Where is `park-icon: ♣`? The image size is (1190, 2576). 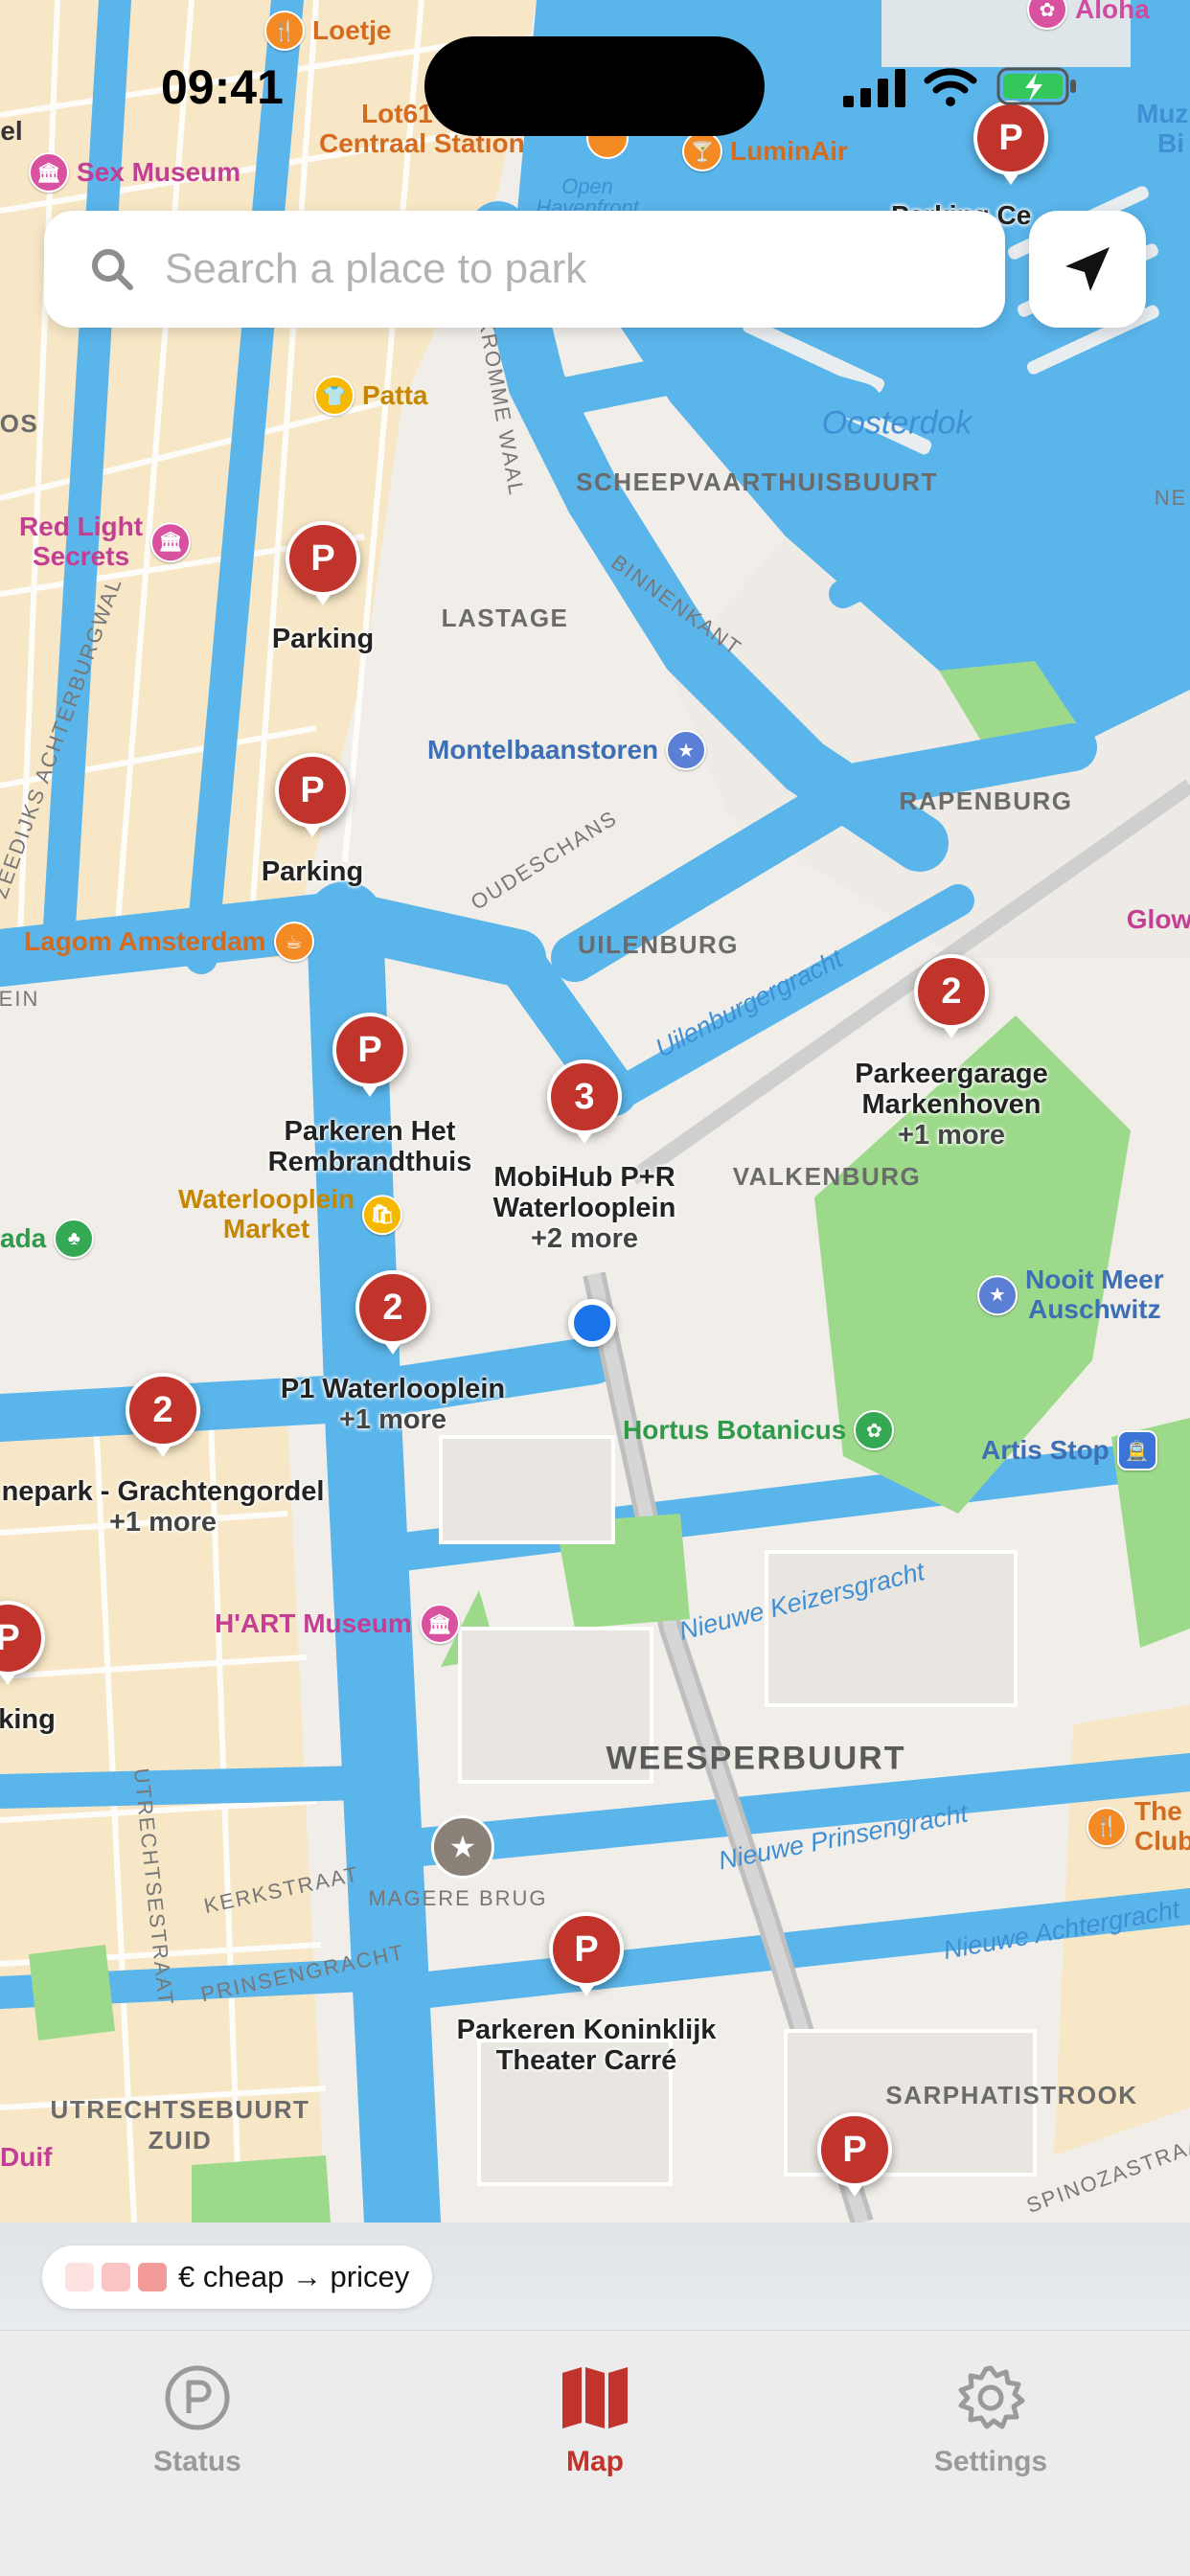 park-icon: ♣ is located at coordinates (74, 1239).